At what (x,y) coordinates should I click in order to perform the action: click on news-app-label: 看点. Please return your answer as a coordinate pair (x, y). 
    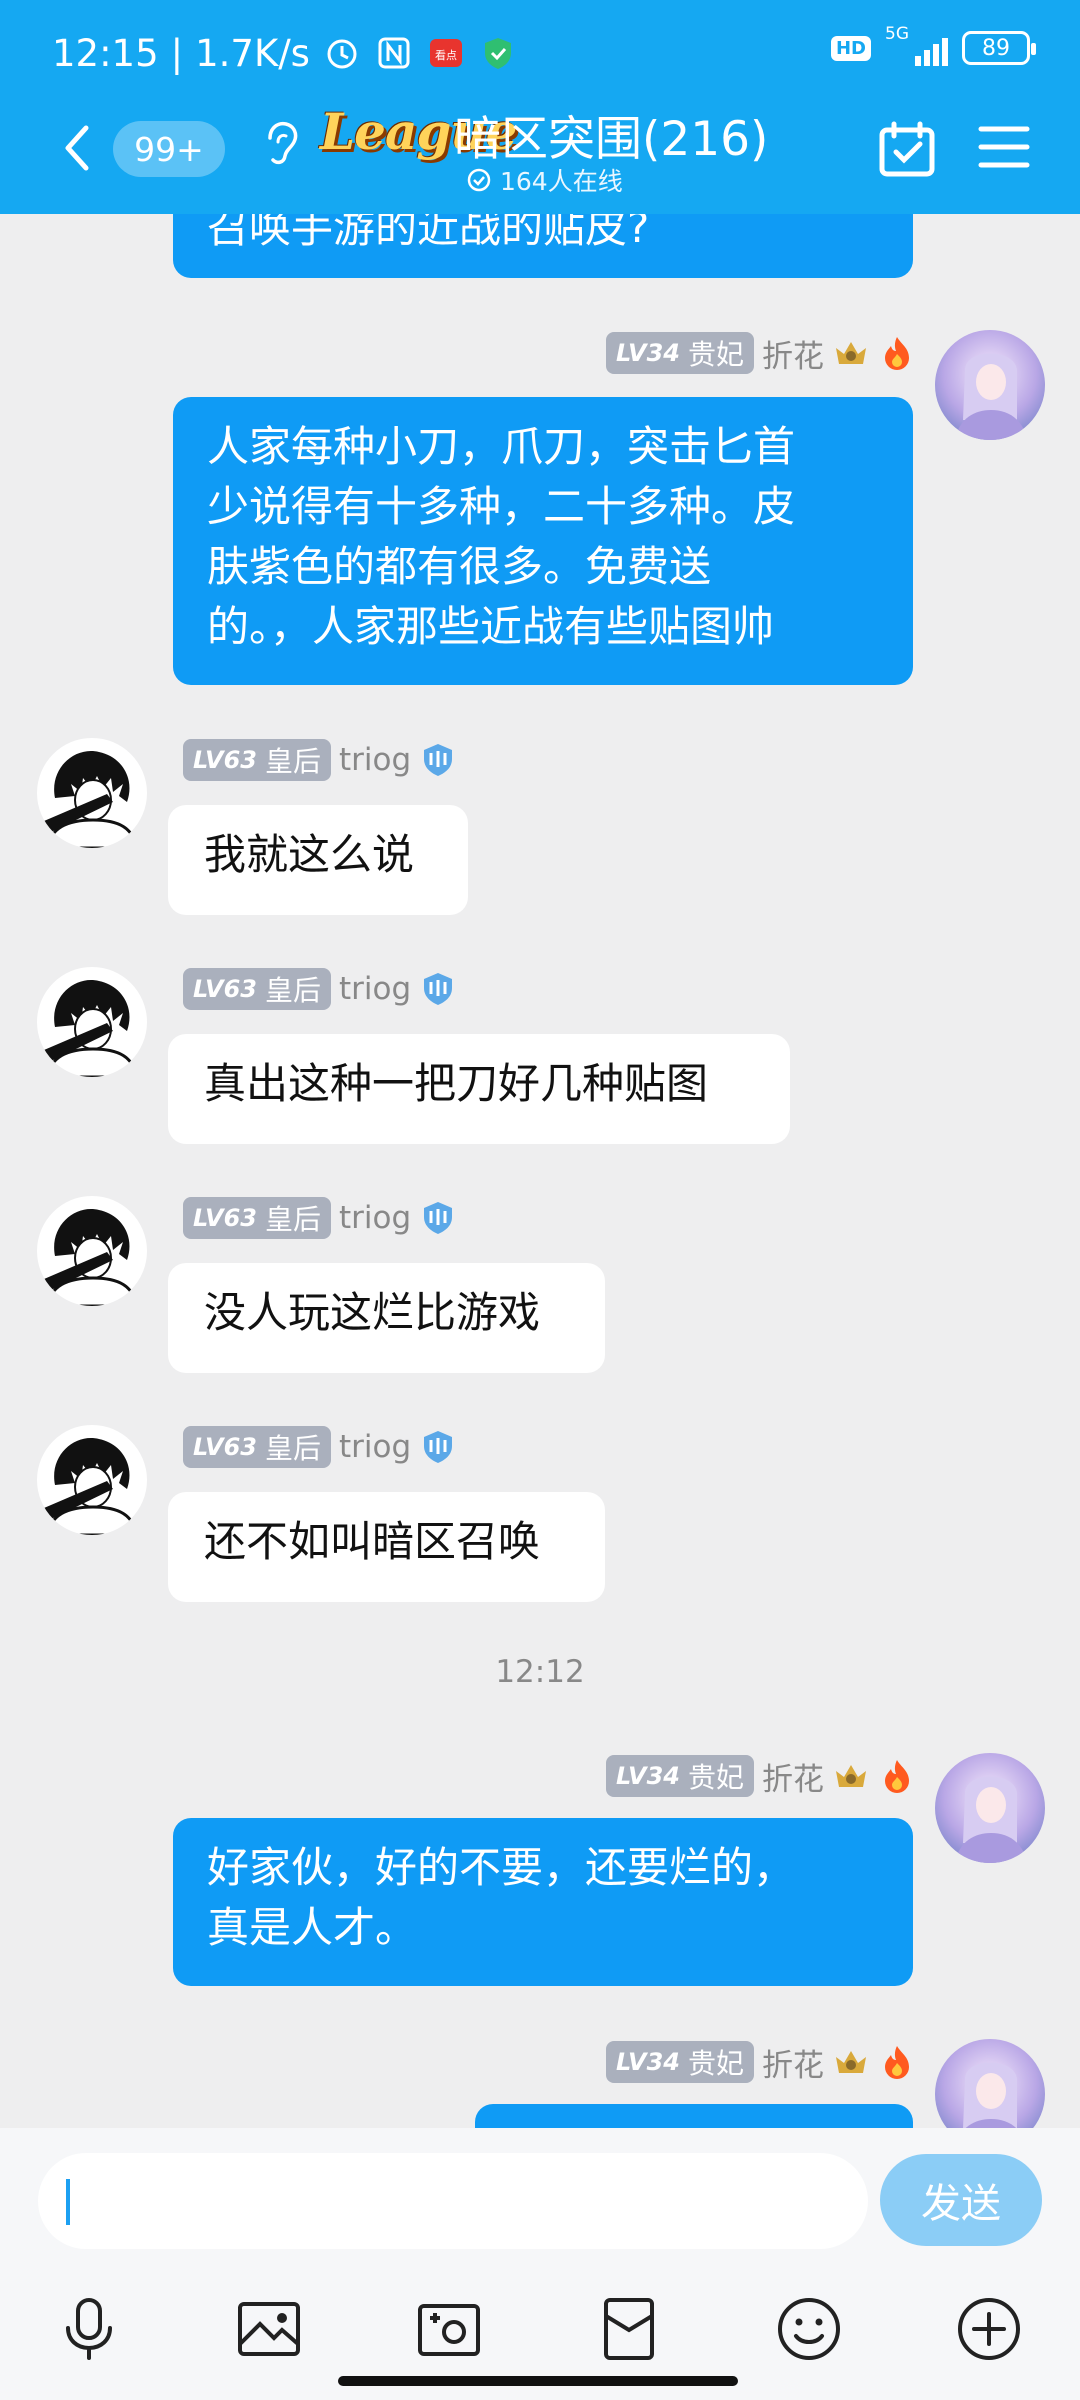
    Looking at the image, I should click on (446, 55).